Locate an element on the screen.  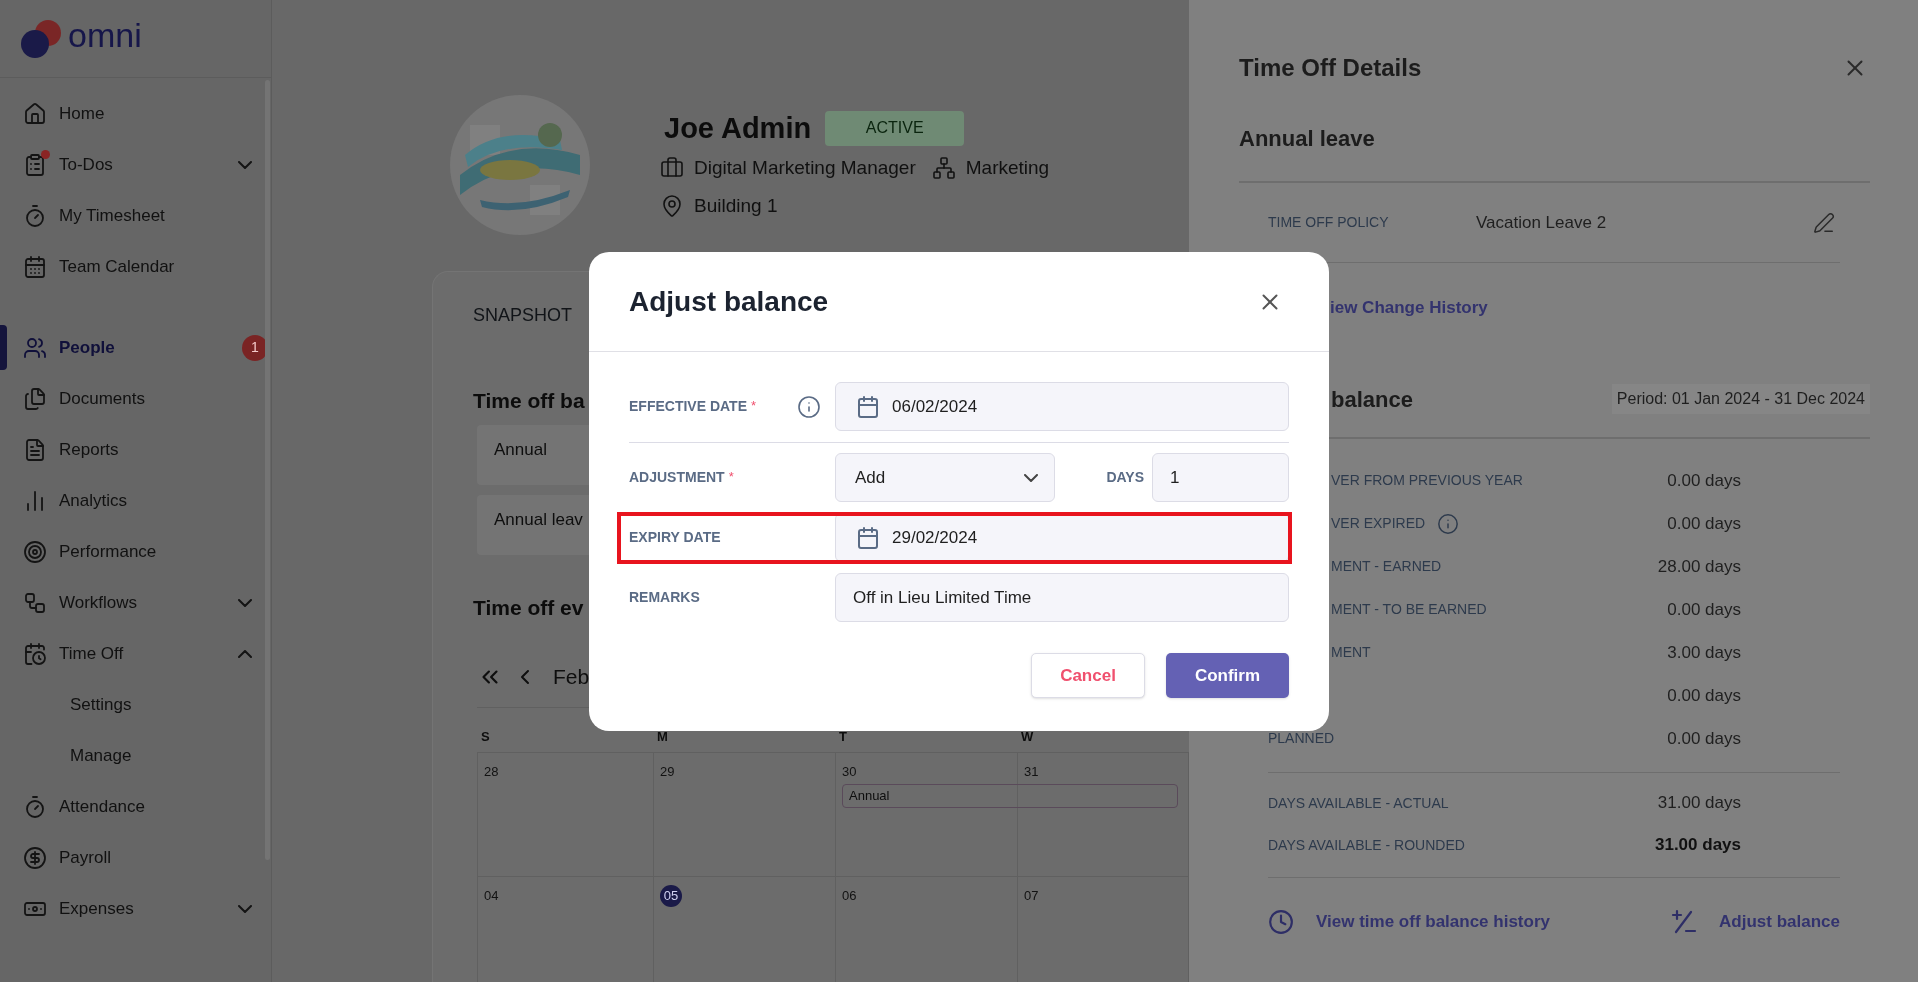
period-chip: Period: 01 Jan 2024 - 31 Dec 2024 is located at coordinates (1740, 399).